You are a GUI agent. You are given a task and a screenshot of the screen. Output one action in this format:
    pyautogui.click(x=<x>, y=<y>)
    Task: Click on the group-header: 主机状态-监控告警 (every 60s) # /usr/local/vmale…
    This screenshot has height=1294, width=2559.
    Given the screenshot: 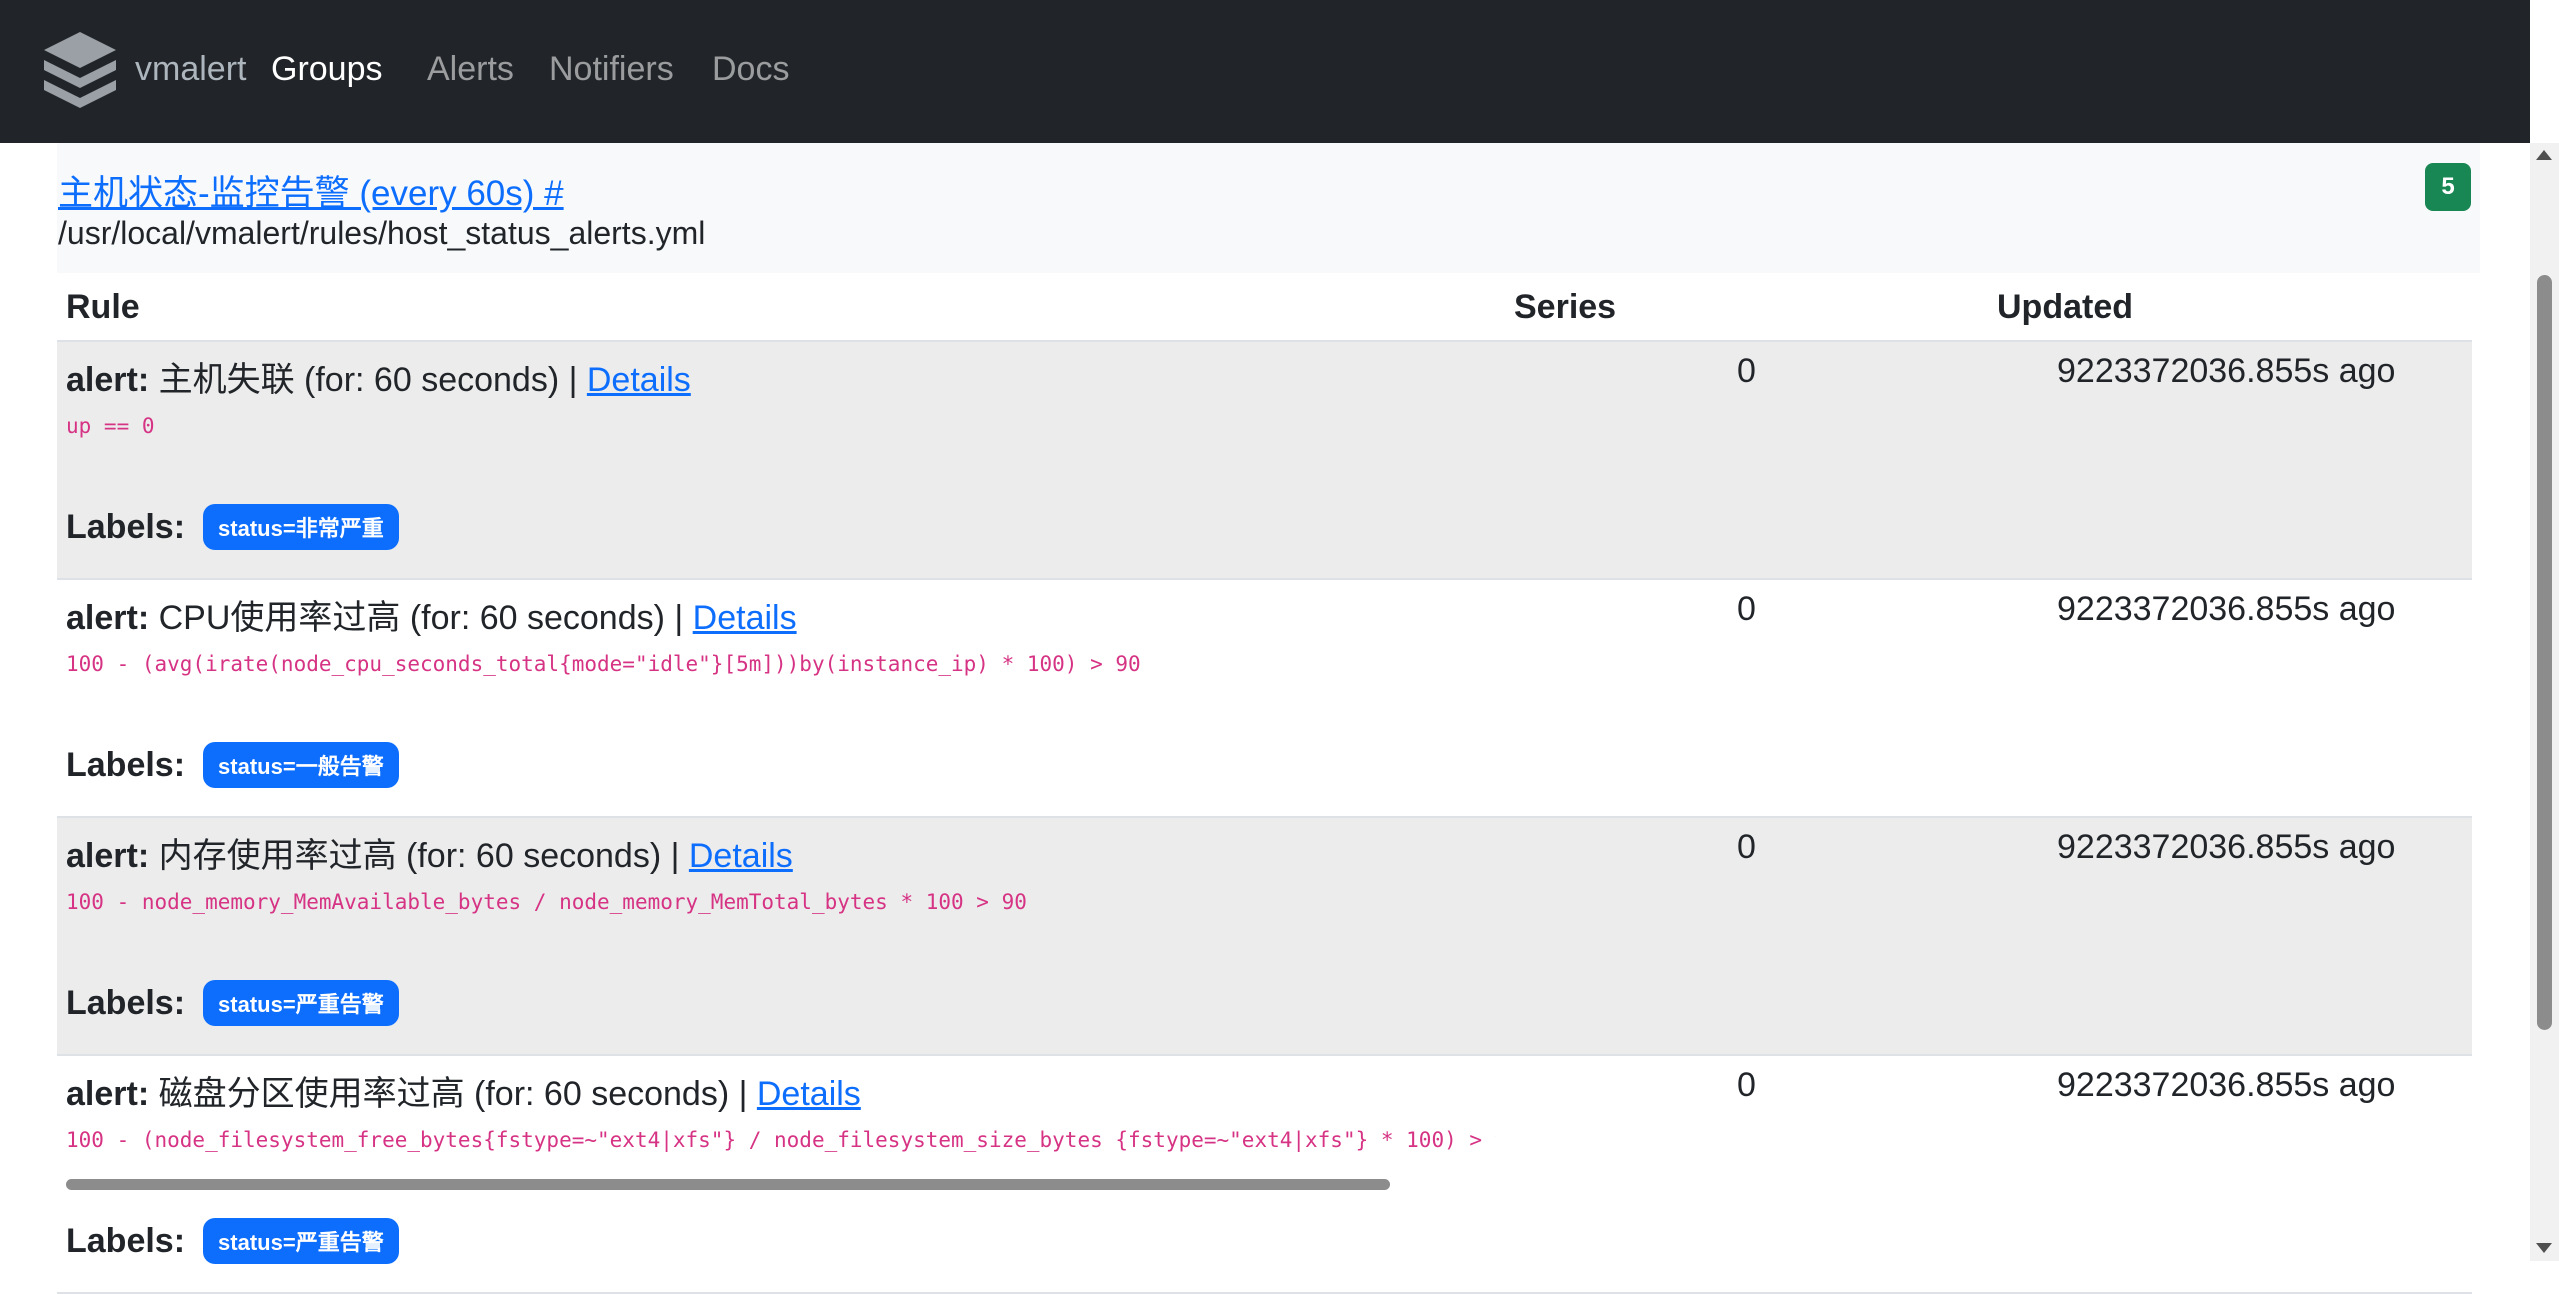 What is the action you would take?
    pyautogui.click(x=1268, y=208)
    